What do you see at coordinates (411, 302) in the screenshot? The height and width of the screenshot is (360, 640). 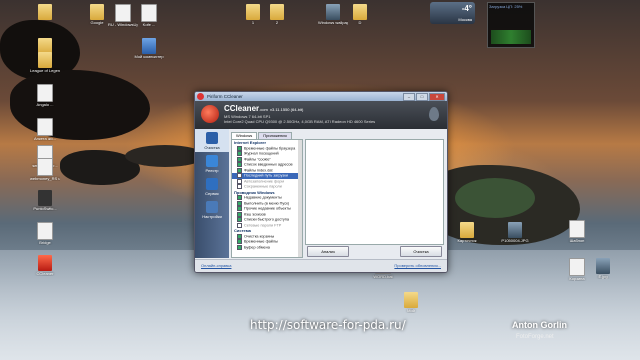 I see `desktop-icon: Мой` at bounding box center [411, 302].